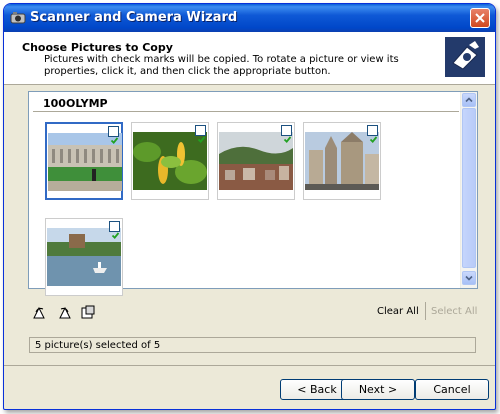 The height and width of the screenshot is (414, 500). What do you see at coordinates (200, 134) in the screenshot?
I see `thumbnail-2-checkbox` at bounding box center [200, 134].